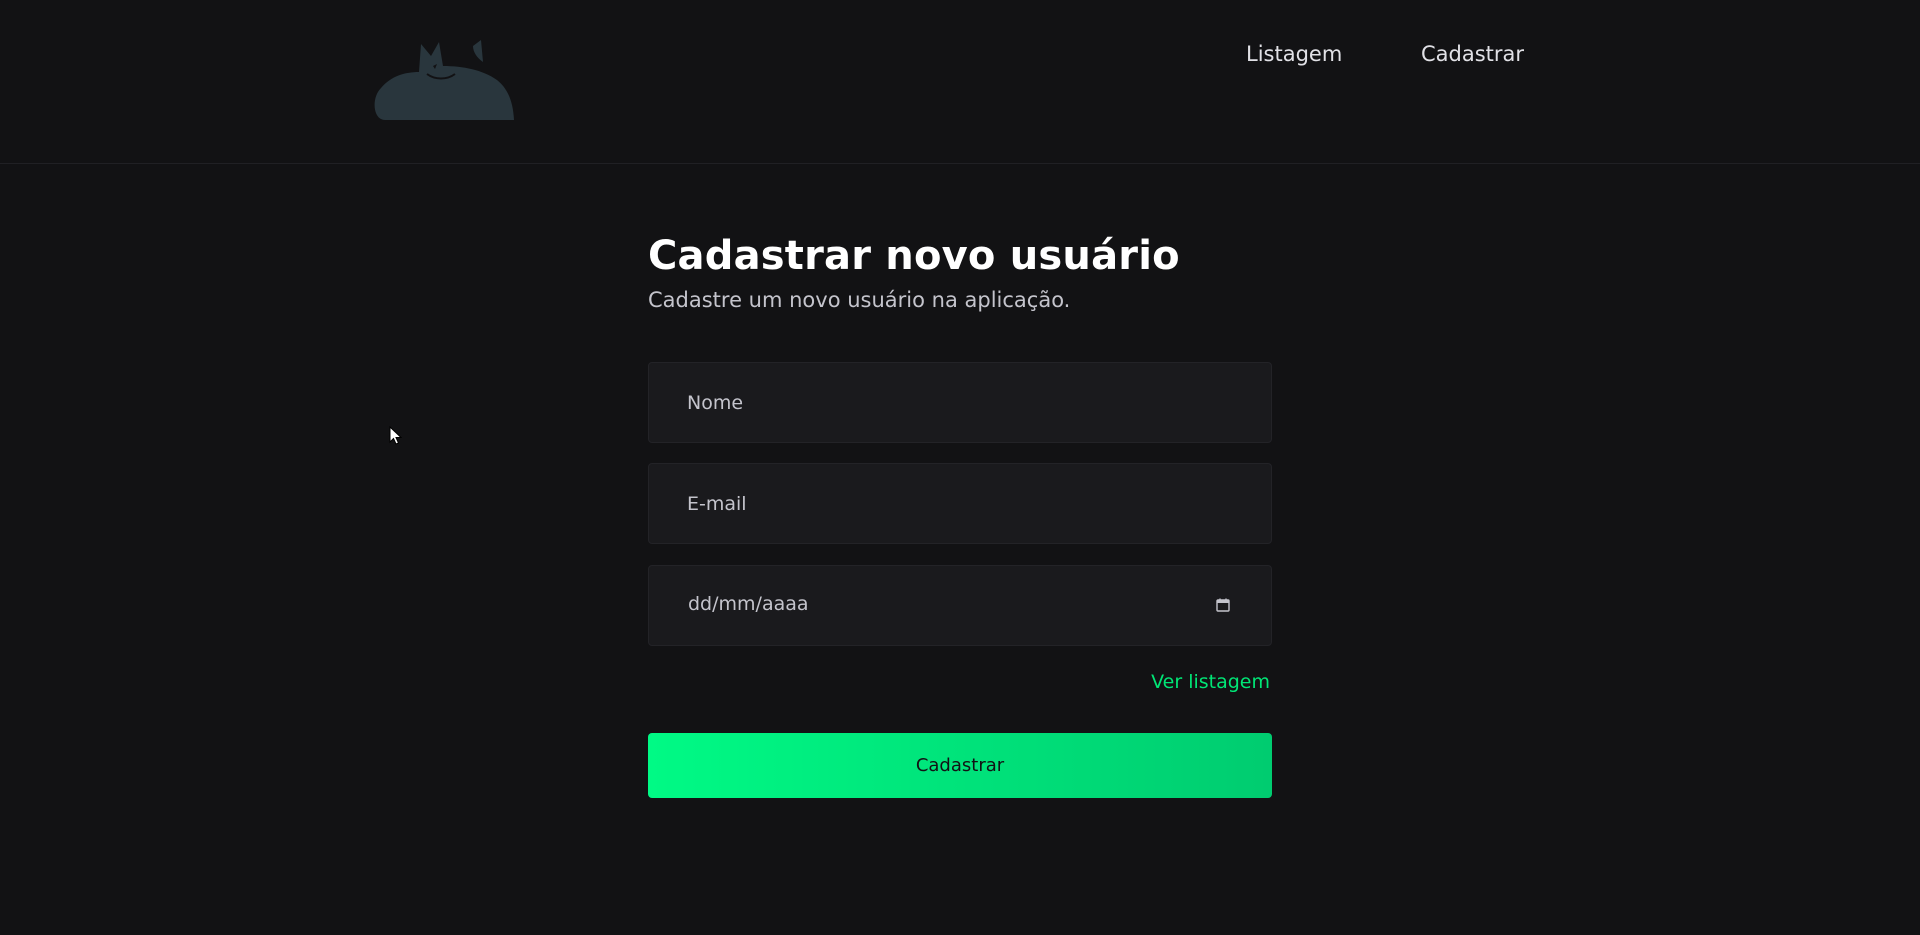 This screenshot has height=935, width=1920. What do you see at coordinates (396, 435) in the screenshot?
I see `mouse-cursor-icon` at bounding box center [396, 435].